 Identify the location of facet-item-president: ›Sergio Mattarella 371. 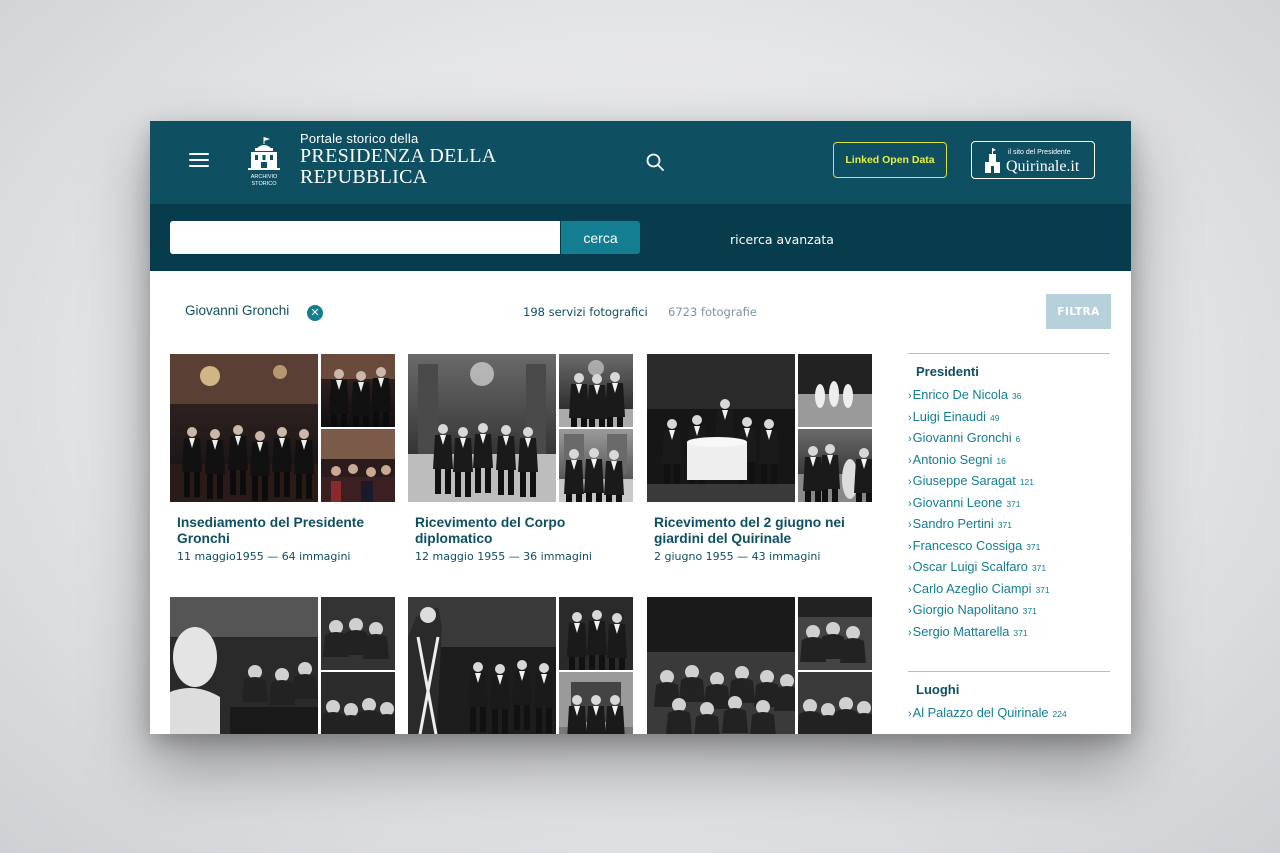
(1009, 632).